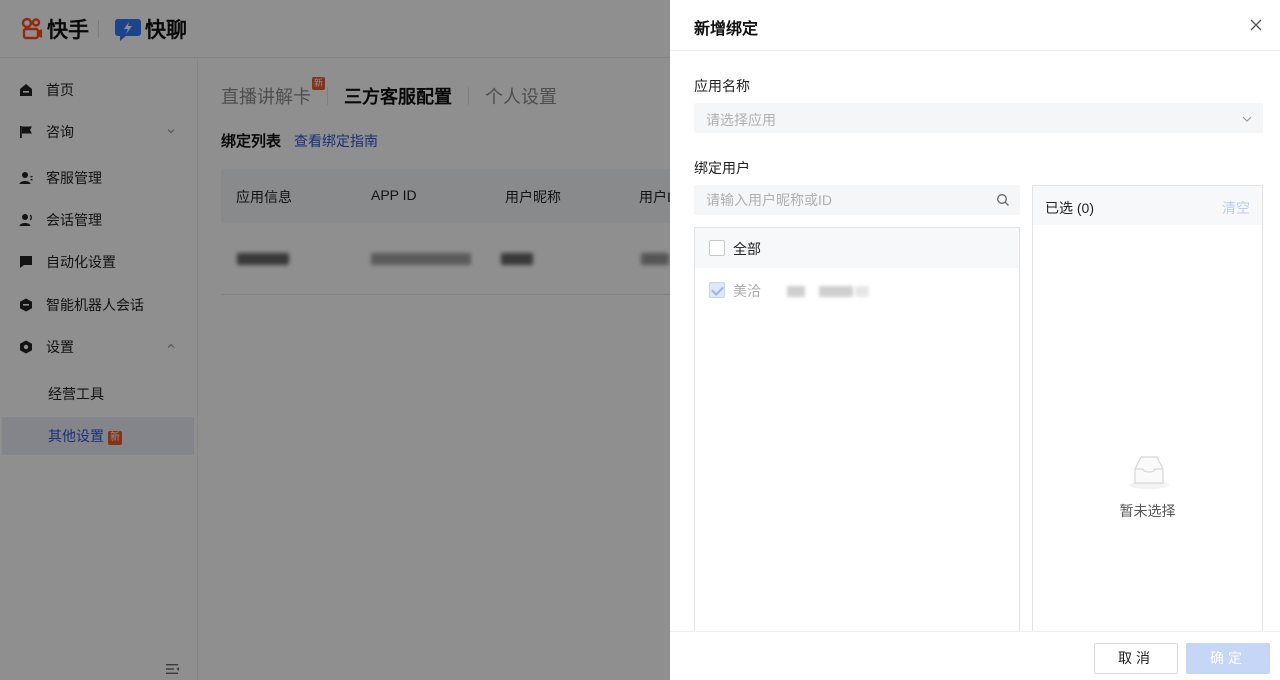 This screenshot has width=1280, height=680. I want to click on user-name: 美洽, so click(747, 291).